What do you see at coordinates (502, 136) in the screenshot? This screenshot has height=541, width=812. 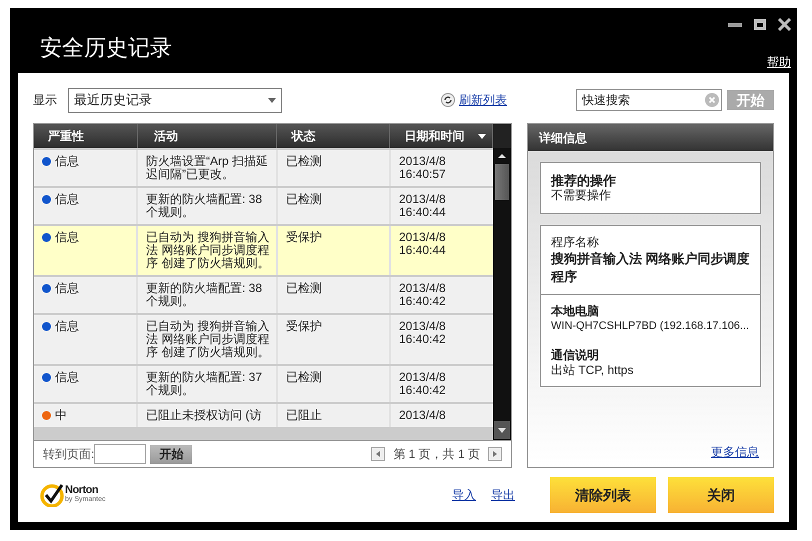 I see `header-corner` at bounding box center [502, 136].